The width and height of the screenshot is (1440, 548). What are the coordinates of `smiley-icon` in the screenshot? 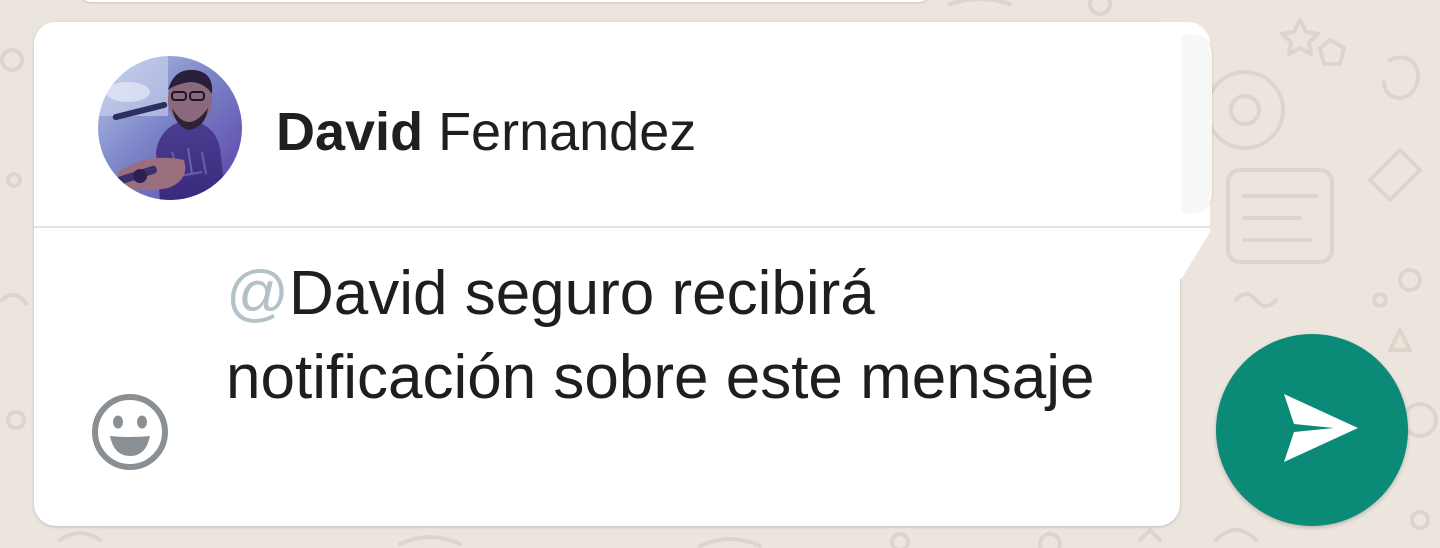 It's located at (130, 432).